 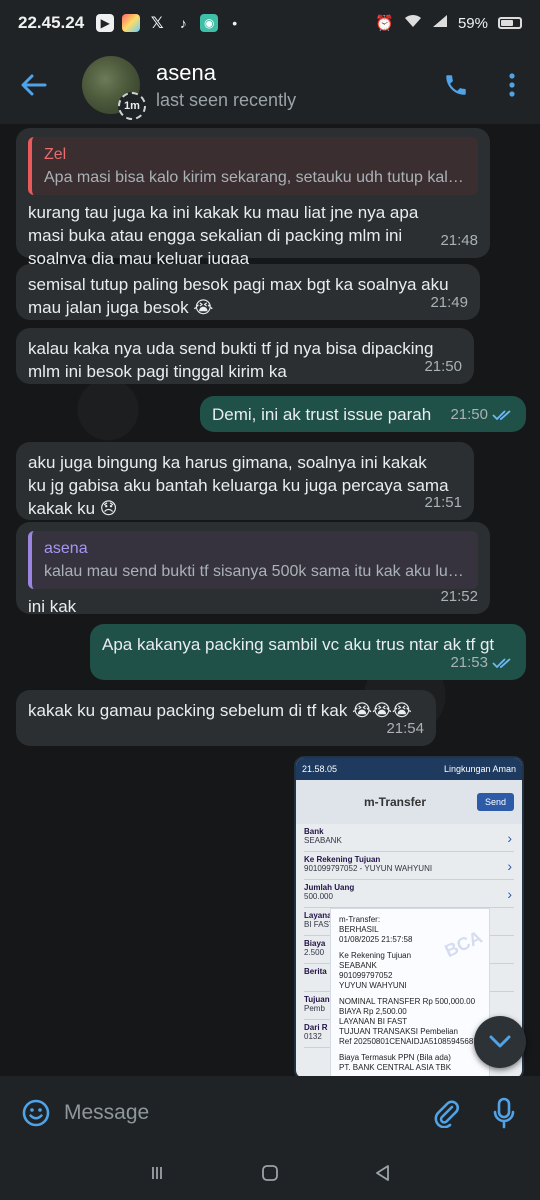 I want to click on message-time: 21:53, so click(x=482, y=662).